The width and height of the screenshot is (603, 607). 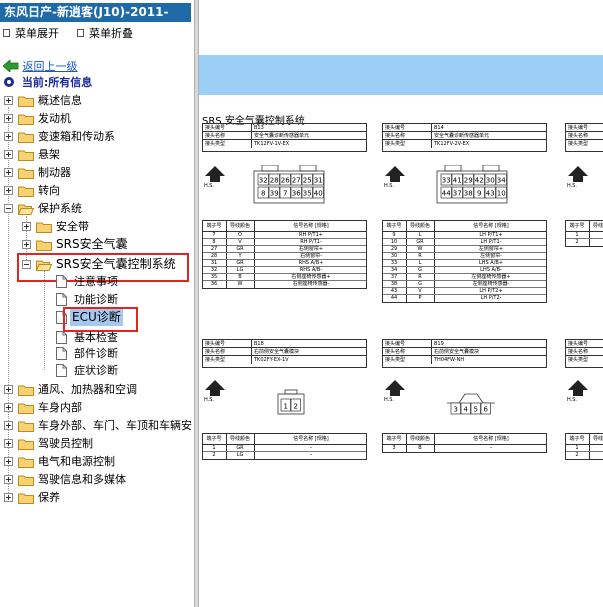 I want to click on pin-table-row: 7 O RH P/T1+, so click(x=284, y=235).